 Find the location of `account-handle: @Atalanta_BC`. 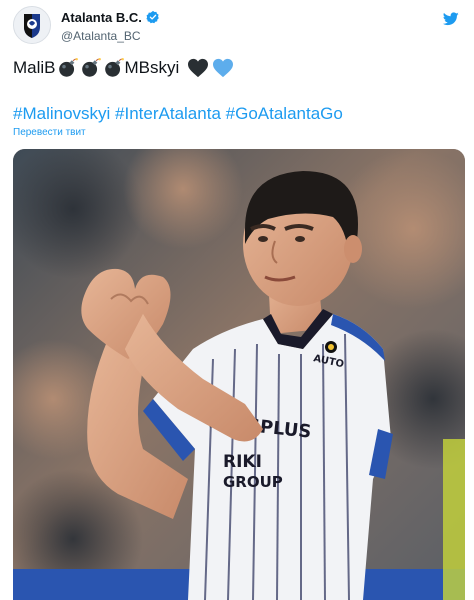

account-handle: @Atalanta_BC is located at coordinates (110, 36).